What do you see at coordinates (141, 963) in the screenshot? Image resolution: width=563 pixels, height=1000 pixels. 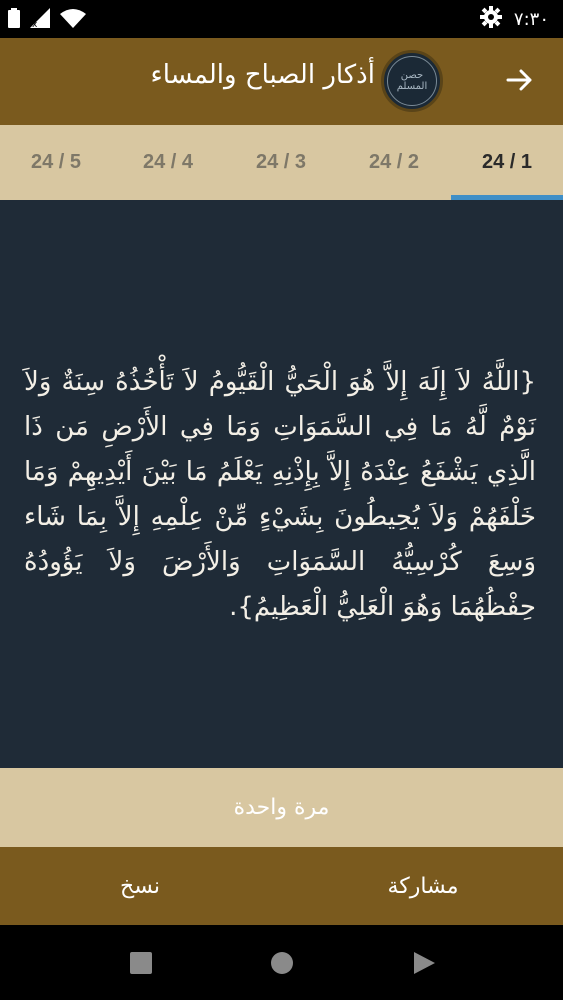 I see `recents-square-icon` at bounding box center [141, 963].